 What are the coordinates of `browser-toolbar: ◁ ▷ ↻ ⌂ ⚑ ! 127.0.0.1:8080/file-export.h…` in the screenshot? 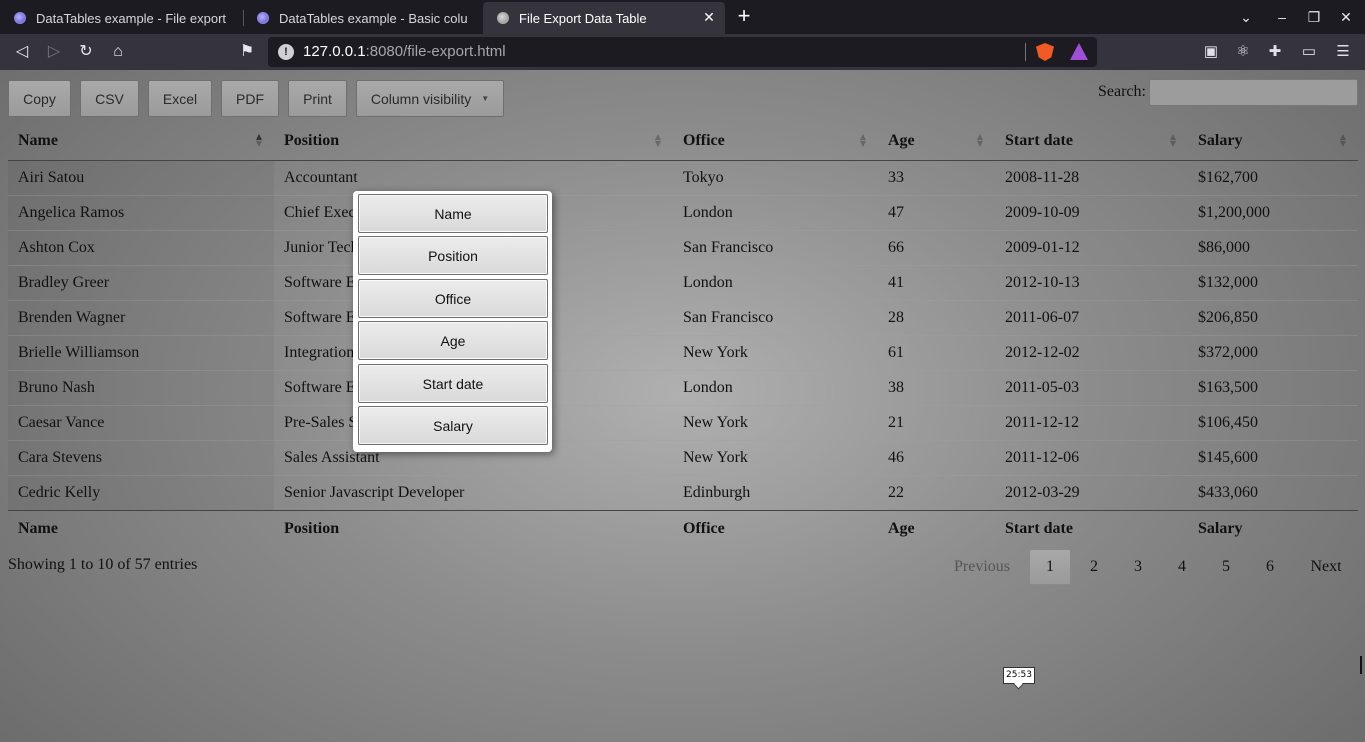 It's located at (682, 52).